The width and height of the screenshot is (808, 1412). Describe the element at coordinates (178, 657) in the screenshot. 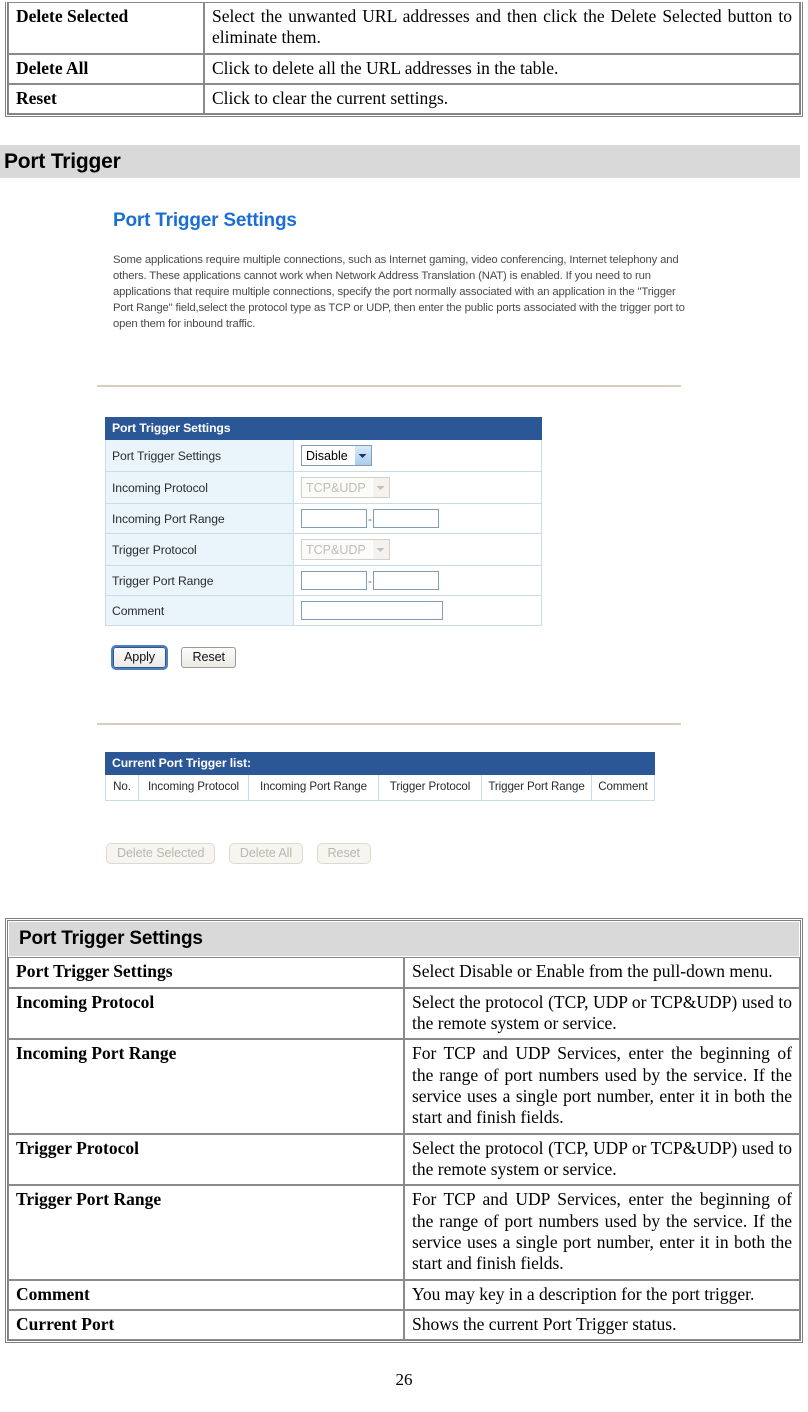

I see `form-button-row: Apply Reset` at that location.